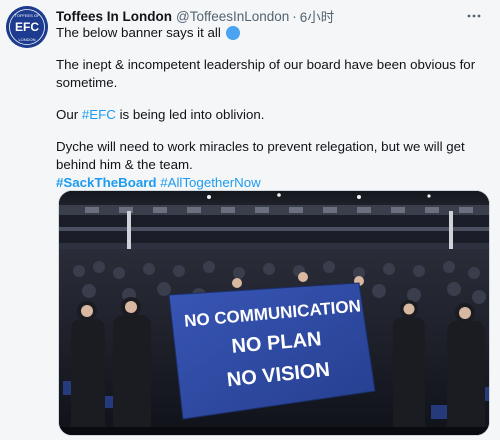 The width and height of the screenshot is (500, 440). What do you see at coordinates (232, 16) in the screenshot?
I see `handle: @ToffeesInLondon` at bounding box center [232, 16].